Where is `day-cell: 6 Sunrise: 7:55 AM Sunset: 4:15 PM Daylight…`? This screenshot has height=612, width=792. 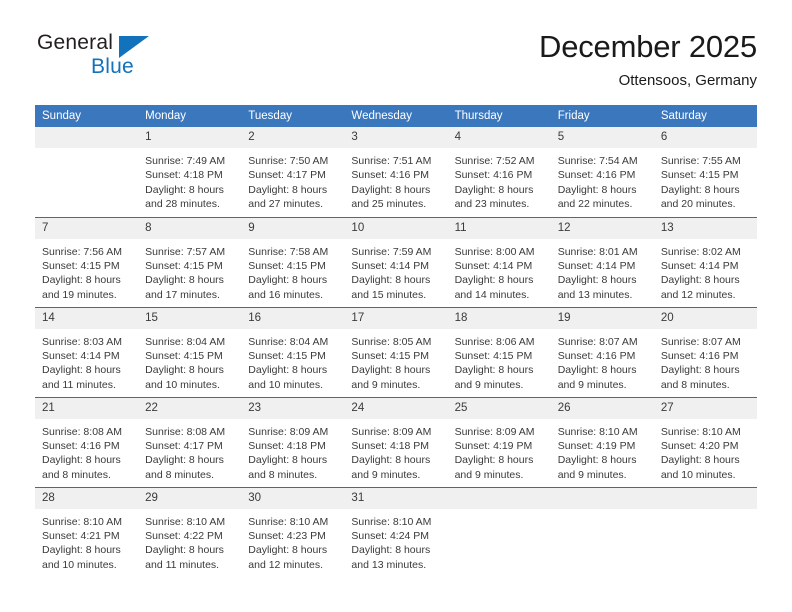
day-cell: 6 Sunrise: 7:55 AM Sunset: 4:15 PM Daylight… is located at coordinates (705, 172).